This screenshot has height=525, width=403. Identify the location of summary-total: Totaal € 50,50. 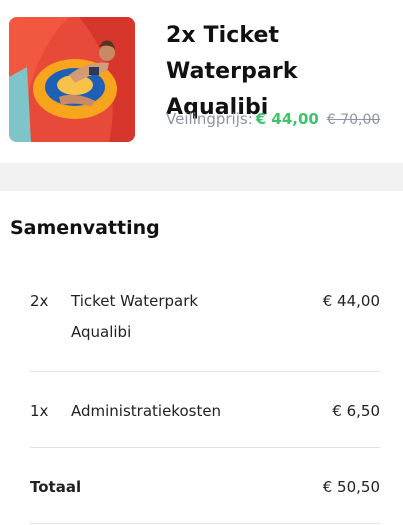
(205, 487).